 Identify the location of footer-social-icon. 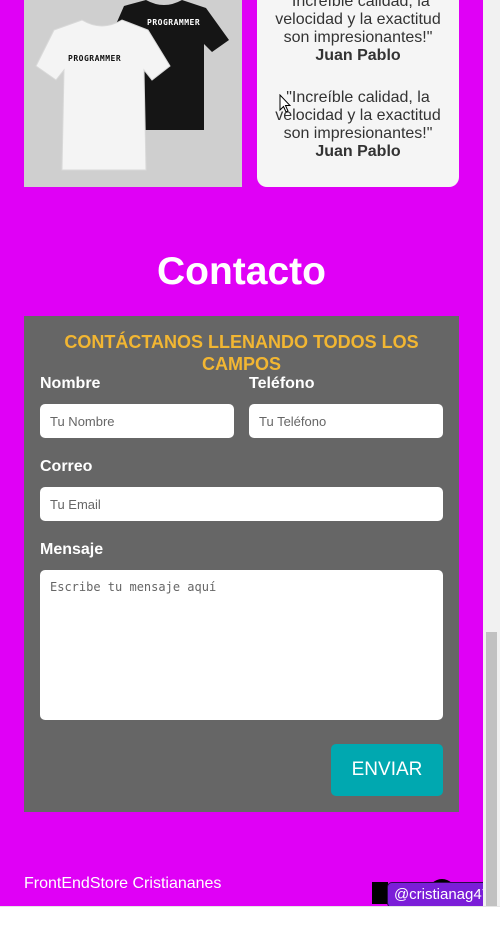
(380, 893).